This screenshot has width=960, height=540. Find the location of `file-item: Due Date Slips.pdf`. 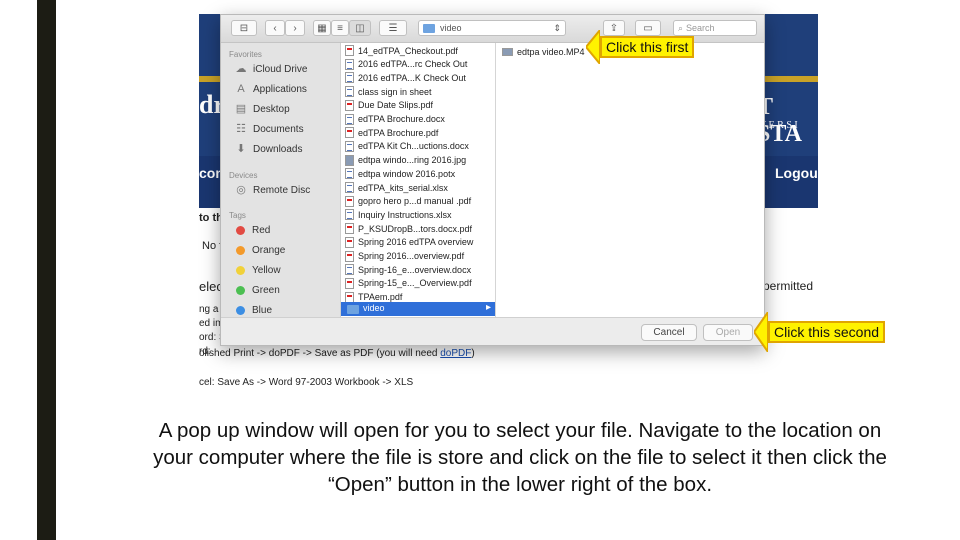

file-item: Due Date Slips.pdf is located at coordinates (389, 105).